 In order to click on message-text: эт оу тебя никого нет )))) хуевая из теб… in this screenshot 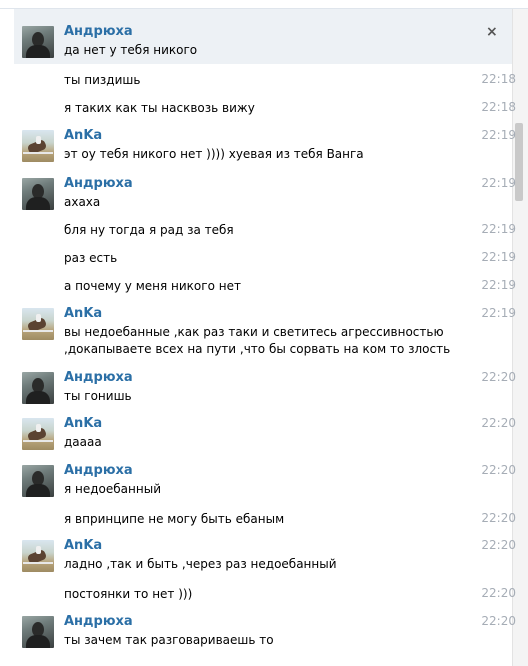, I will do `click(214, 154)`.